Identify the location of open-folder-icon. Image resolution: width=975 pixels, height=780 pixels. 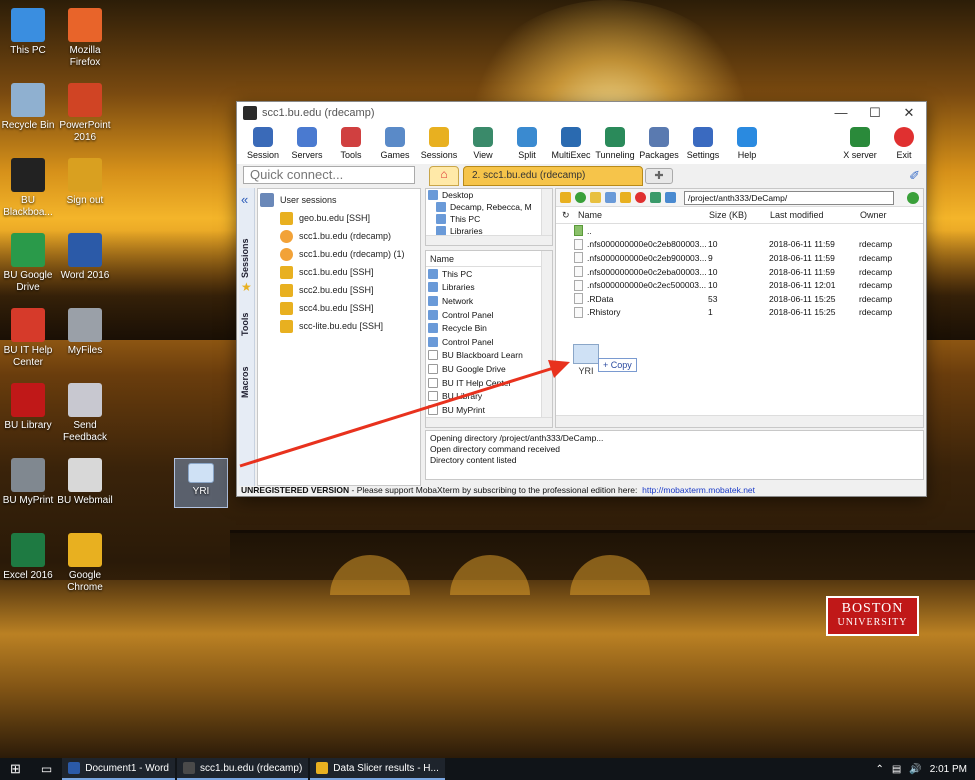
(625, 197).